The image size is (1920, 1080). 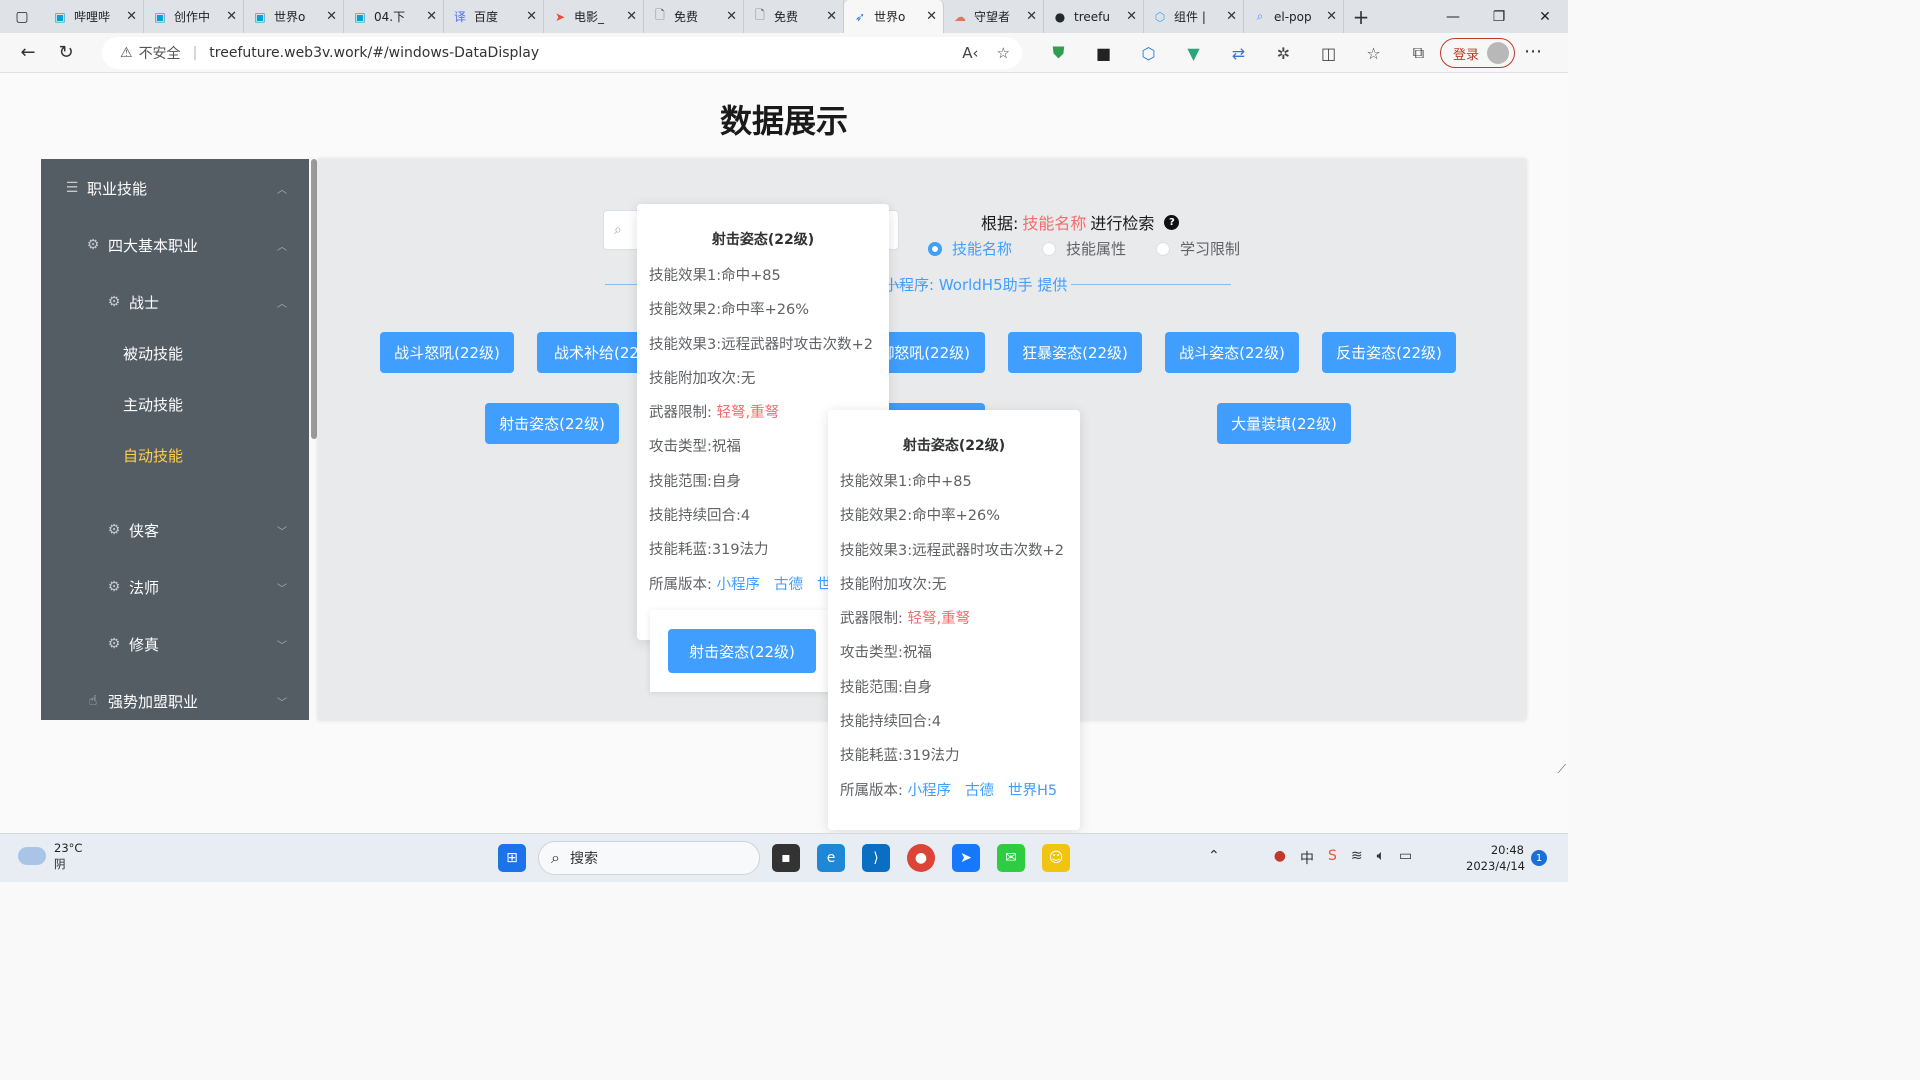 What do you see at coordinates (1280, 858) in the screenshot?
I see `qq-icon: ●` at bounding box center [1280, 858].